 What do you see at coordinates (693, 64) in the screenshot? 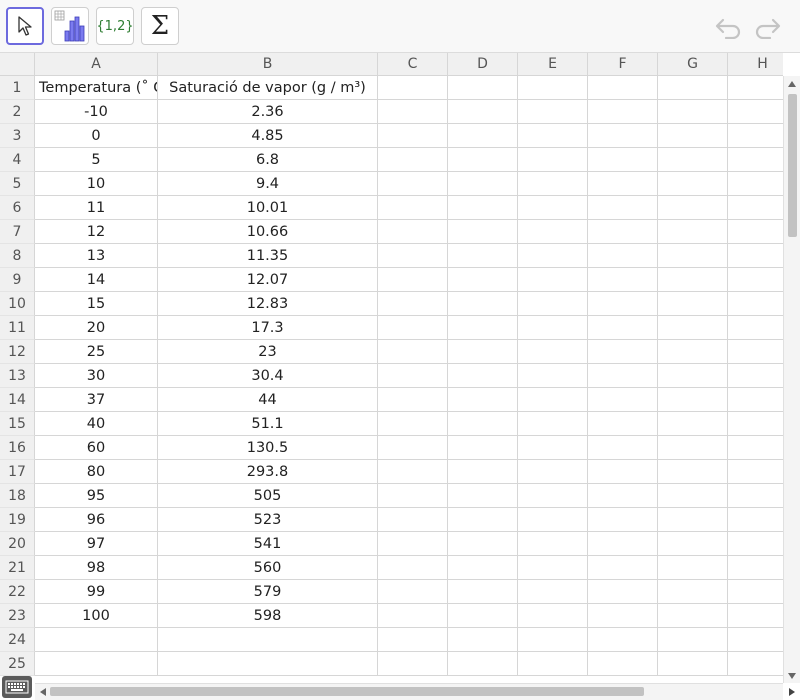
I see `column-header-g: G` at bounding box center [693, 64].